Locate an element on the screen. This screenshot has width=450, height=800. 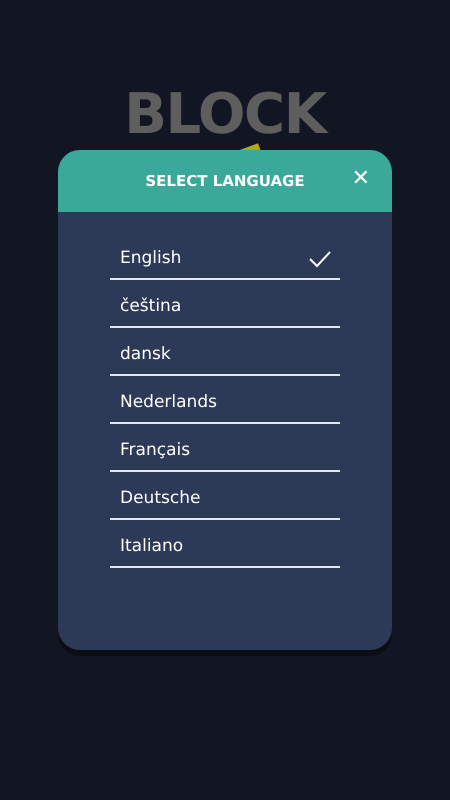
language-option: English is located at coordinates (225, 256).